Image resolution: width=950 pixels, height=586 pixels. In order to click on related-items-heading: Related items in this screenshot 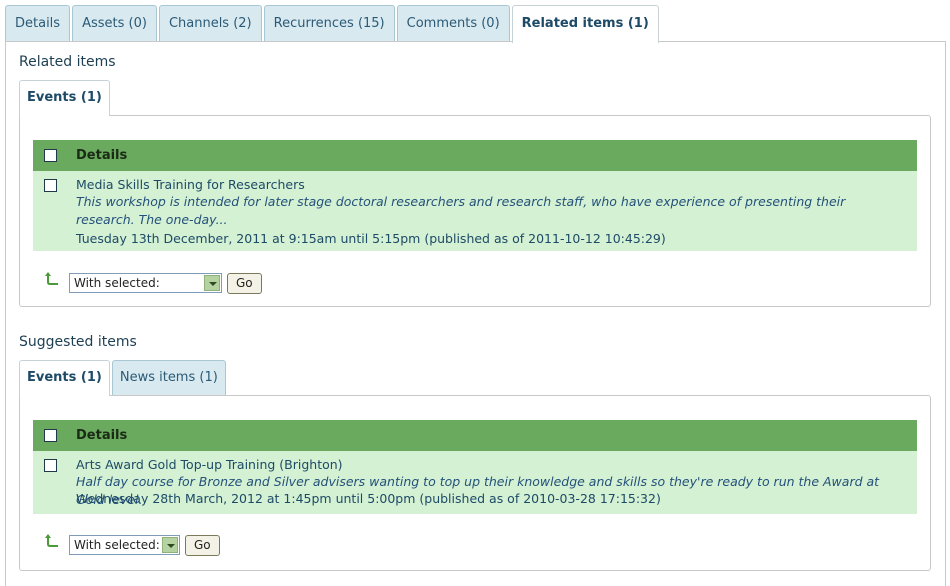, I will do `click(67, 62)`.